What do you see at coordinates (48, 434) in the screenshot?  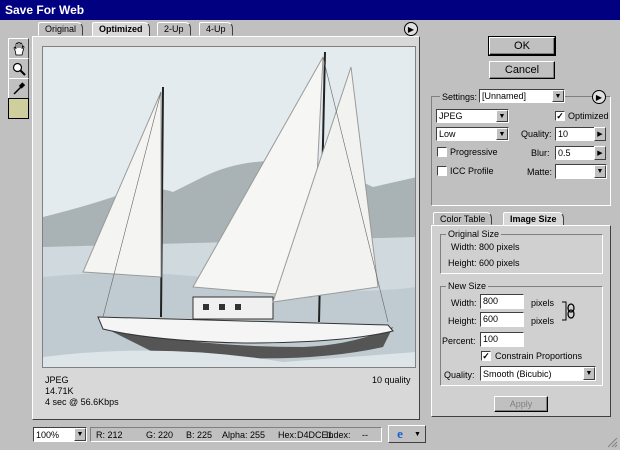 I see `zoom-value: 100%` at bounding box center [48, 434].